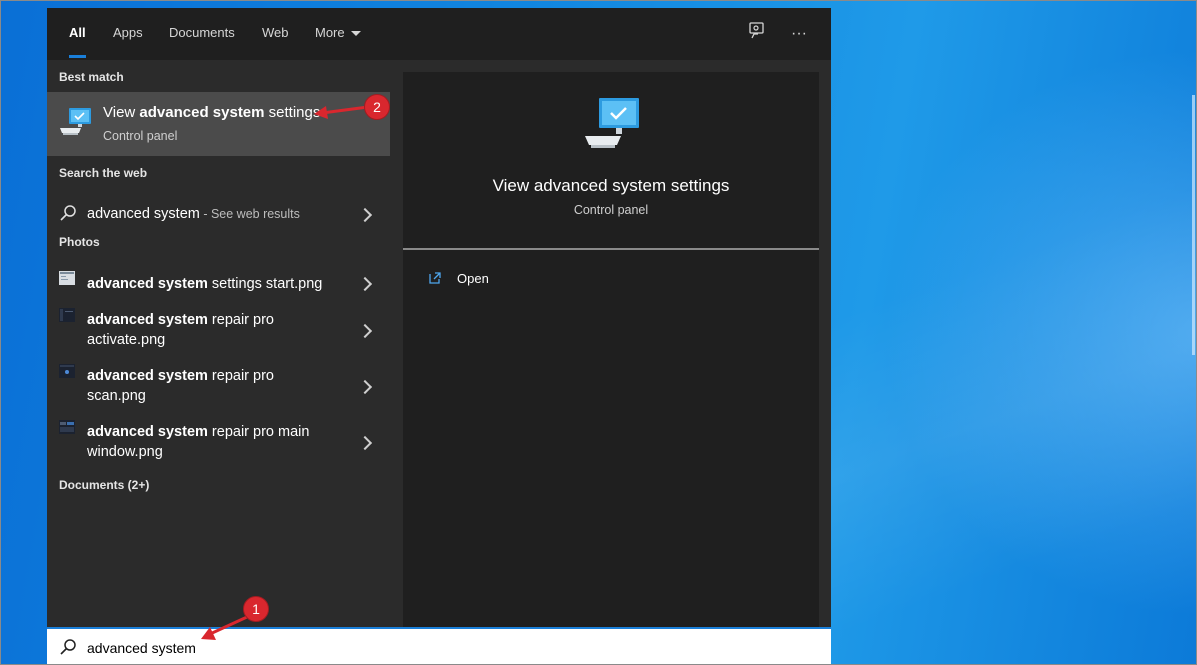 This screenshot has width=1197, height=665. What do you see at coordinates (377, 107) in the screenshot?
I see `annotation-badge-2: 2` at bounding box center [377, 107].